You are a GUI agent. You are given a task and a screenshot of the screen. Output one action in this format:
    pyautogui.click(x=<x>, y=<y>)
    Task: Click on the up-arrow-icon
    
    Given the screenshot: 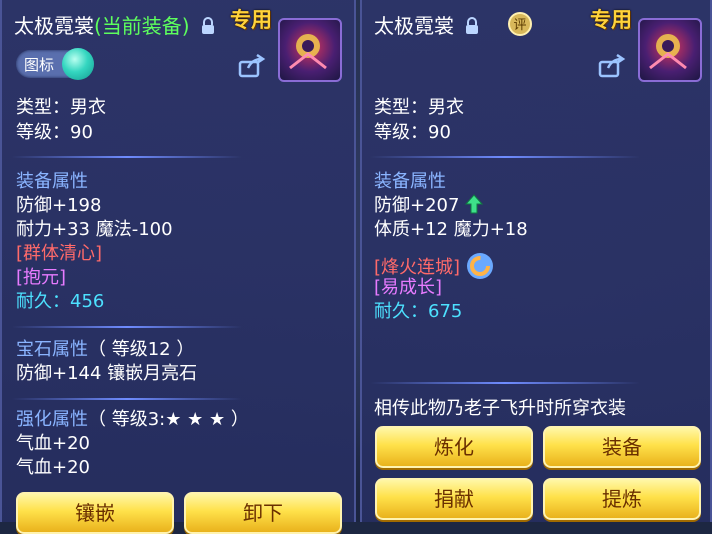 What is the action you would take?
    pyautogui.click(x=474, y=204)
    